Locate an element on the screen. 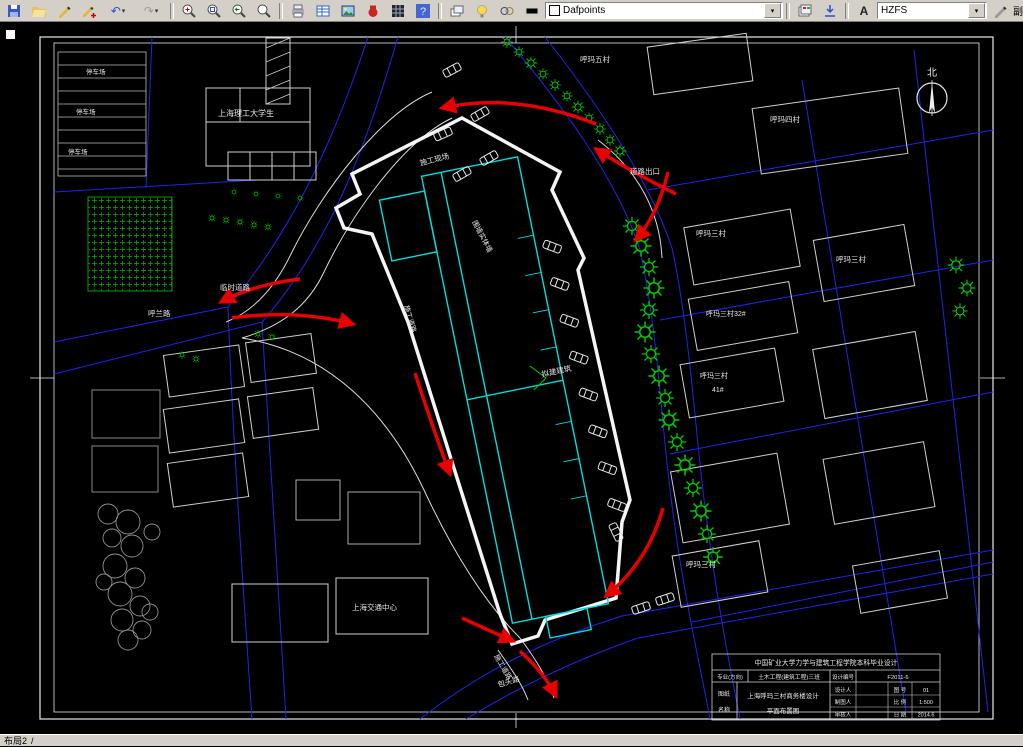 This screenshot has width=1023, height=747. planted-area is located at coordinates (130, 244).